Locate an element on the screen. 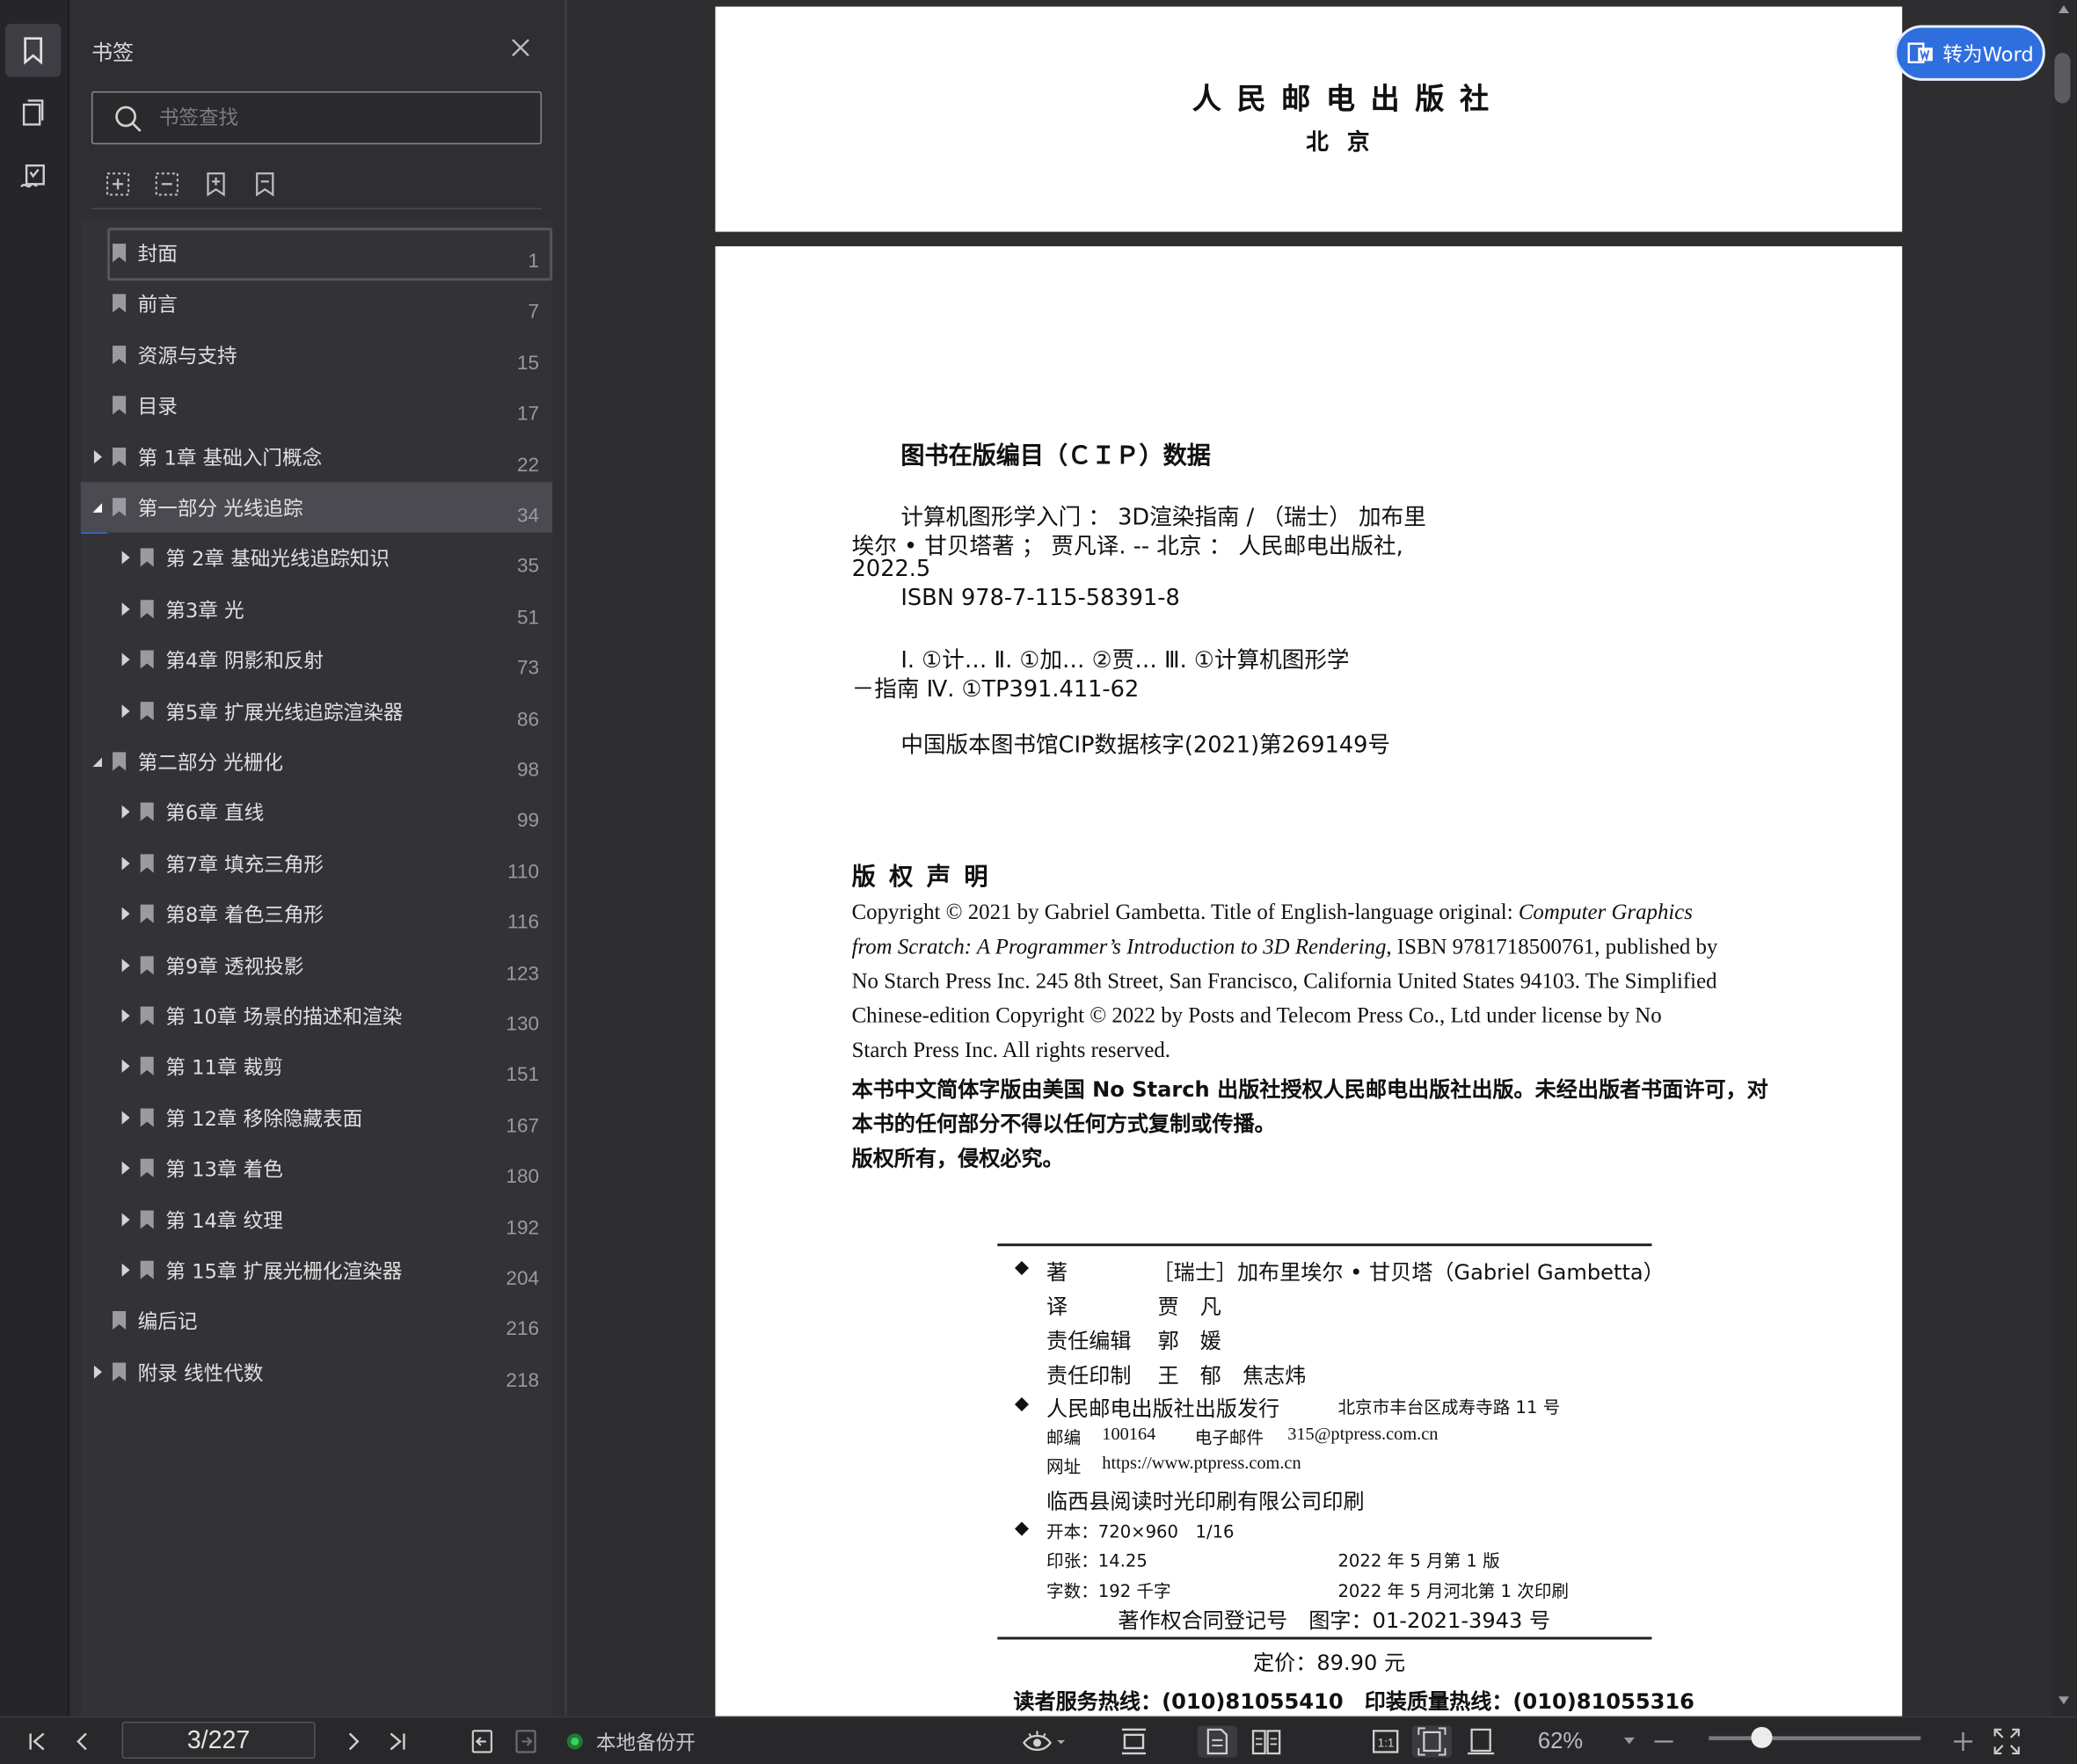  first-page-button is located at coordinates (37, 1741).